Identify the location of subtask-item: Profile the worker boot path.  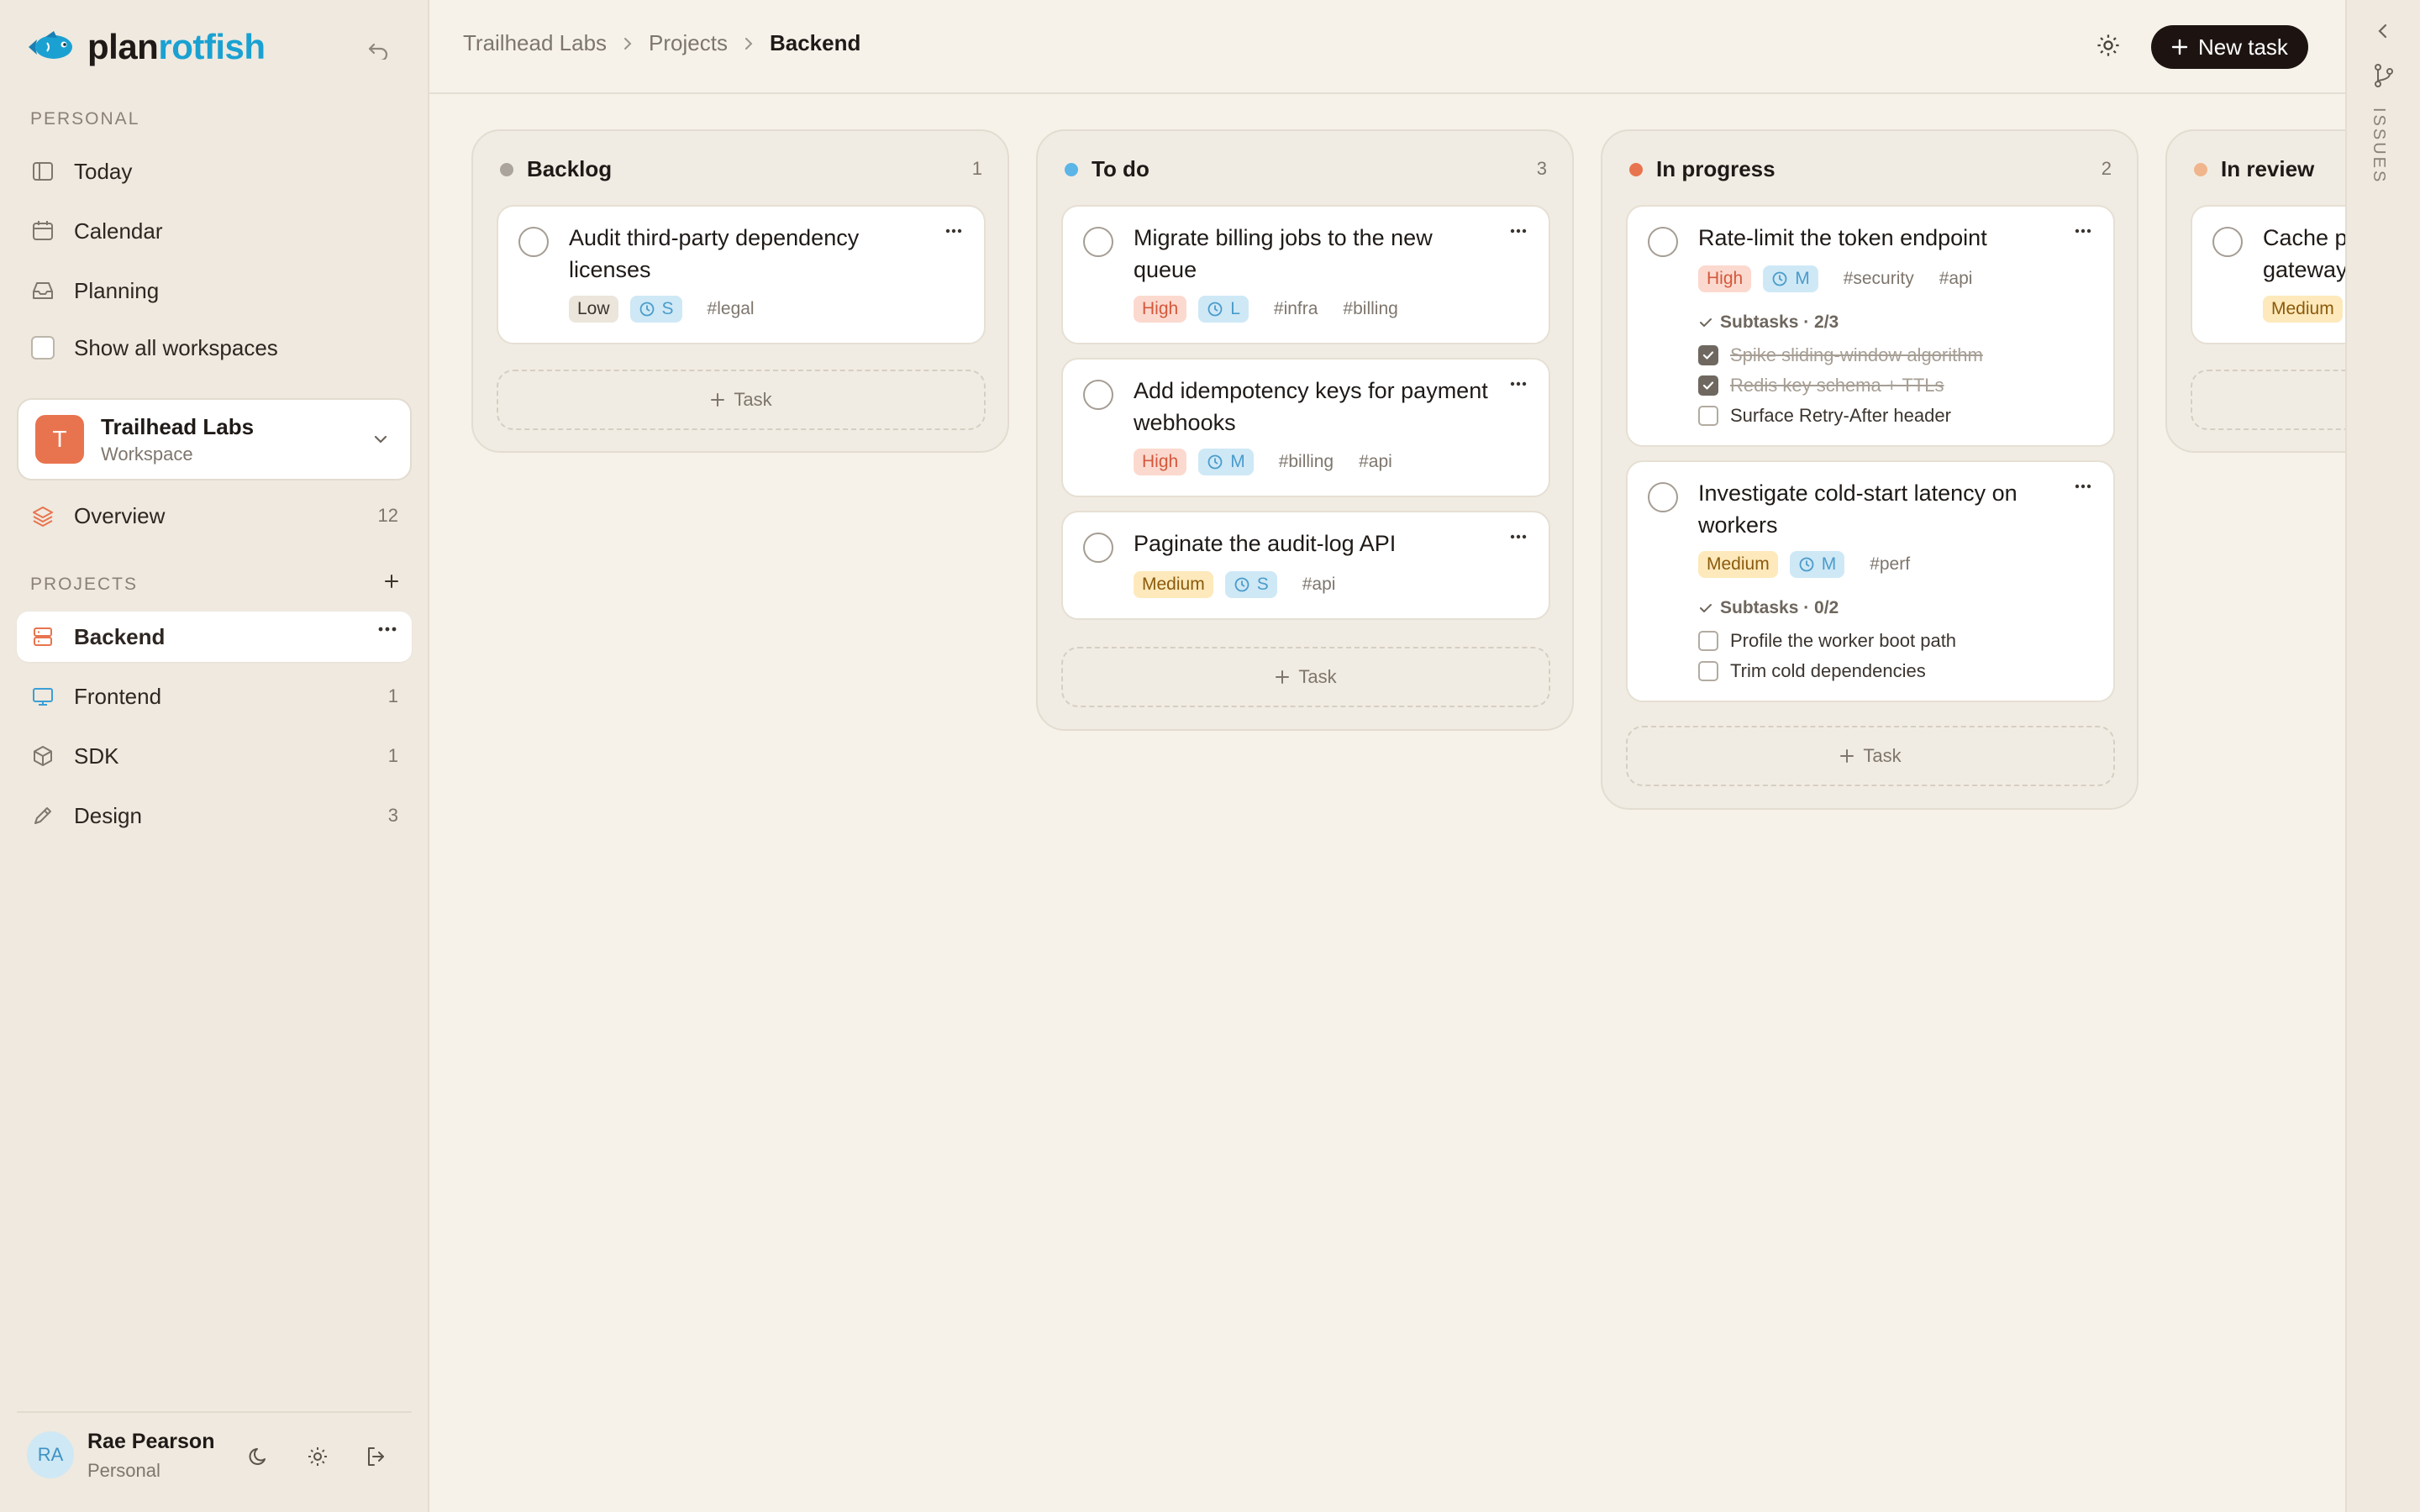
(1827, 641).